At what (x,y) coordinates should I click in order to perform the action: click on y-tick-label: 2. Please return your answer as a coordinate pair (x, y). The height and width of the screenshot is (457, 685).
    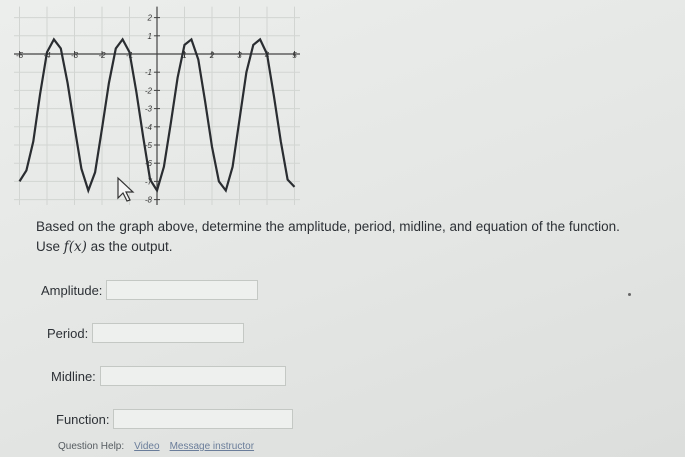
    Looking at the image, I should click on (150, 18).